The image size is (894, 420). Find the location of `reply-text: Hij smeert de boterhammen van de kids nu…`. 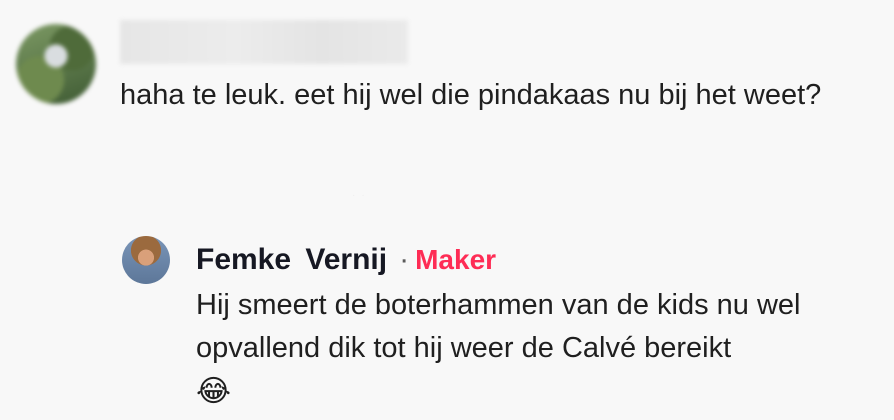

reply-text: Hij smeert de boterhammen van de kids nu… is located at coordinates (498, 326).